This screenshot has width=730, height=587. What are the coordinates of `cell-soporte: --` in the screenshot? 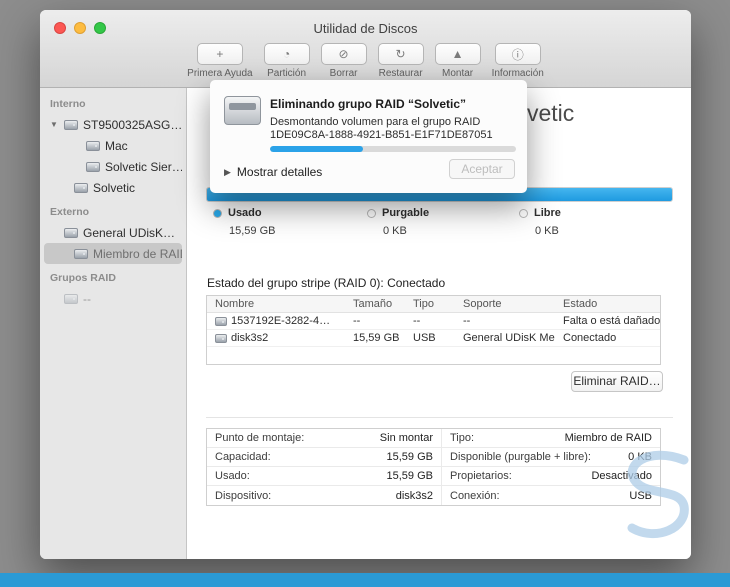 It's located at (467, 321).